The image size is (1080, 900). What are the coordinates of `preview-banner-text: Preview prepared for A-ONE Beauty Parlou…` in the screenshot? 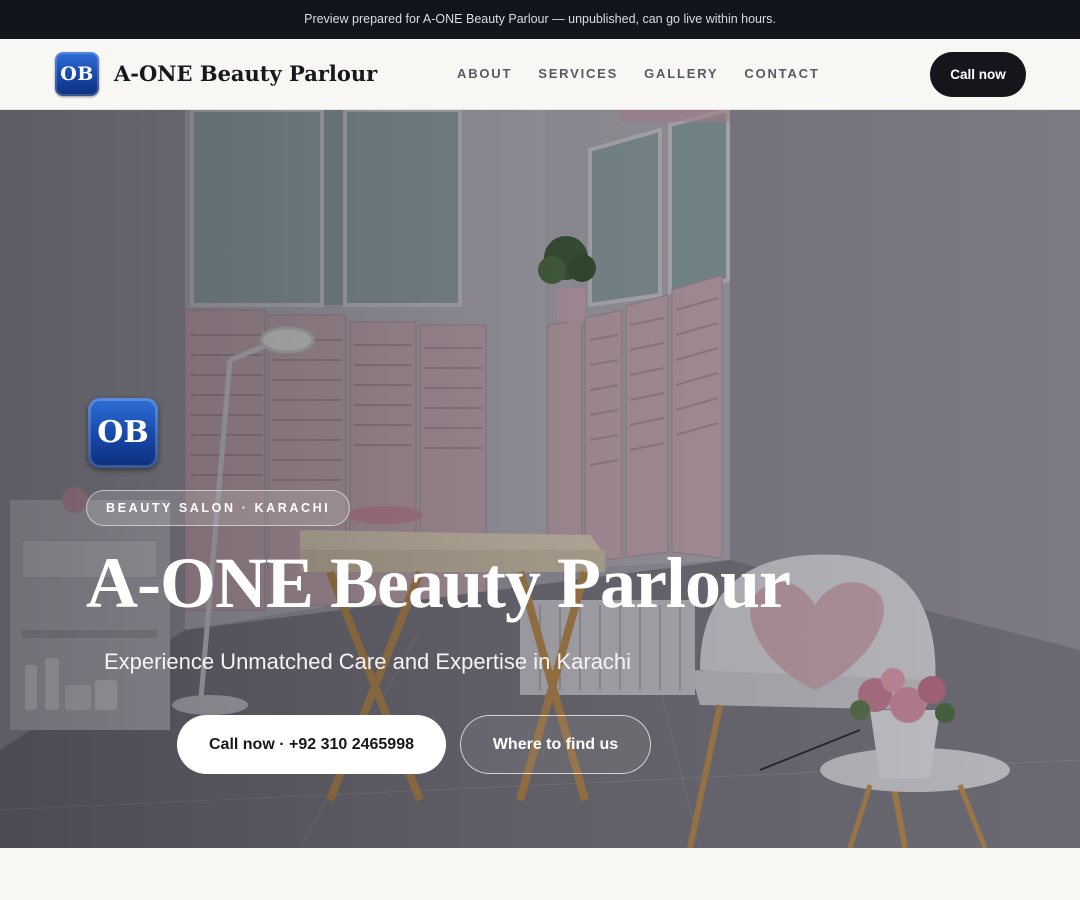 It's located at (540, 19).